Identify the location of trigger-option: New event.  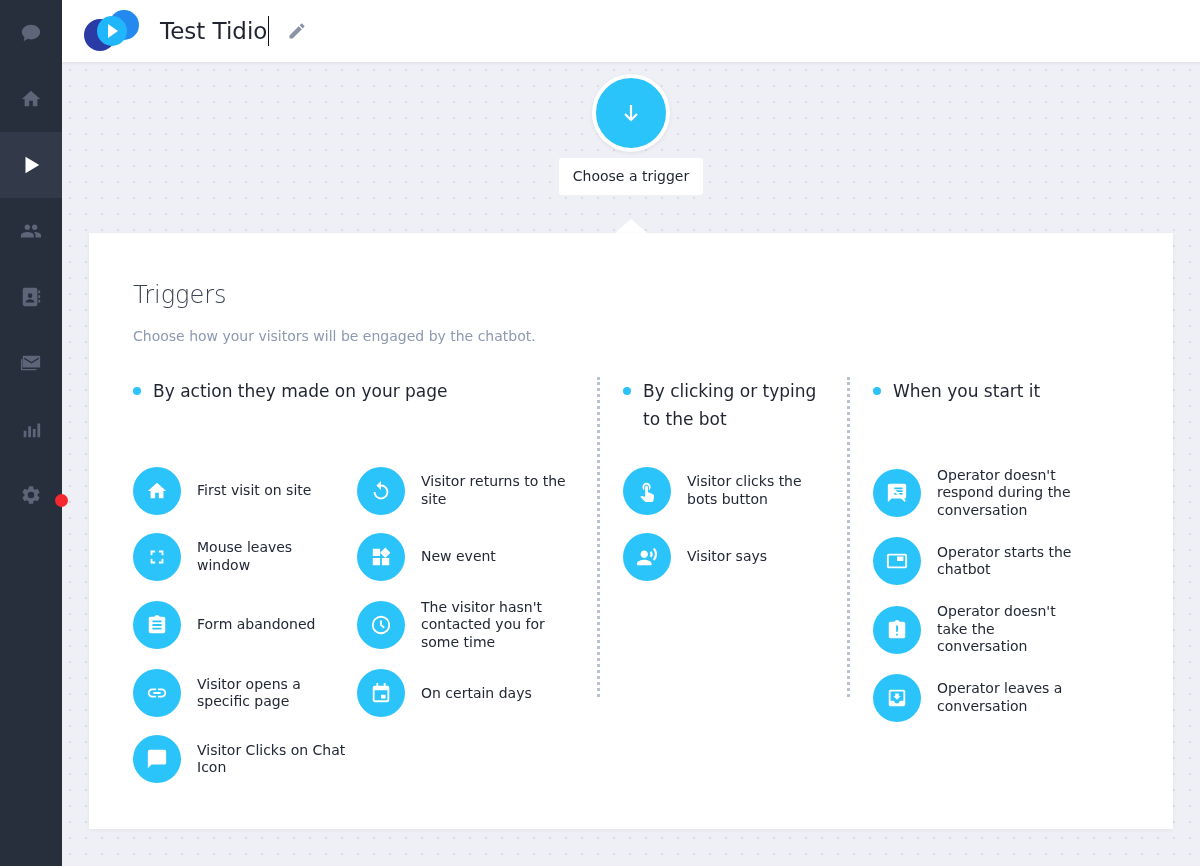
(465, 556).